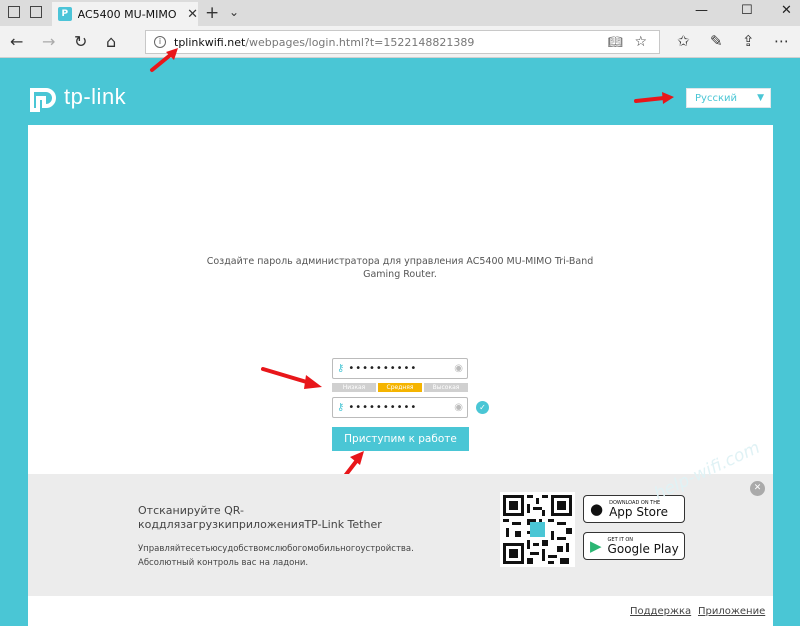  Describe the element at coordinates (212, 13) in the screenshot. I see `new-tab-icon: +` at that location.